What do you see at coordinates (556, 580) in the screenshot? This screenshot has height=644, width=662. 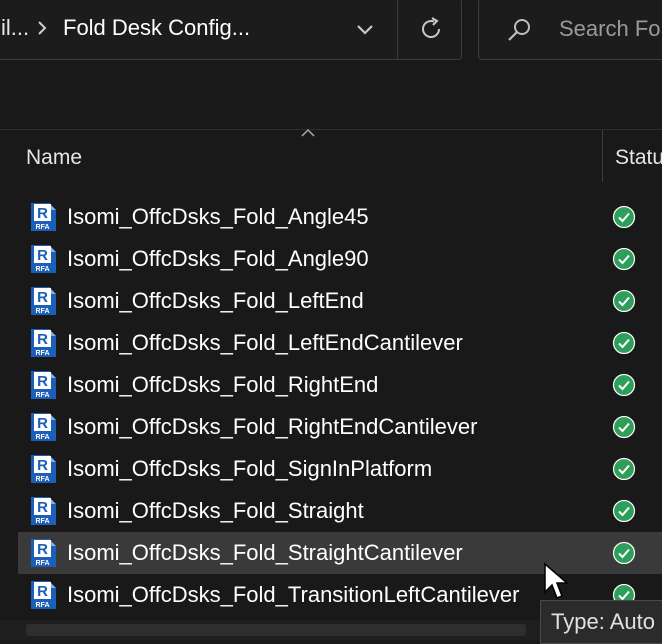 I see `mouse-pointer-icon` at bounding box center [556, 580].